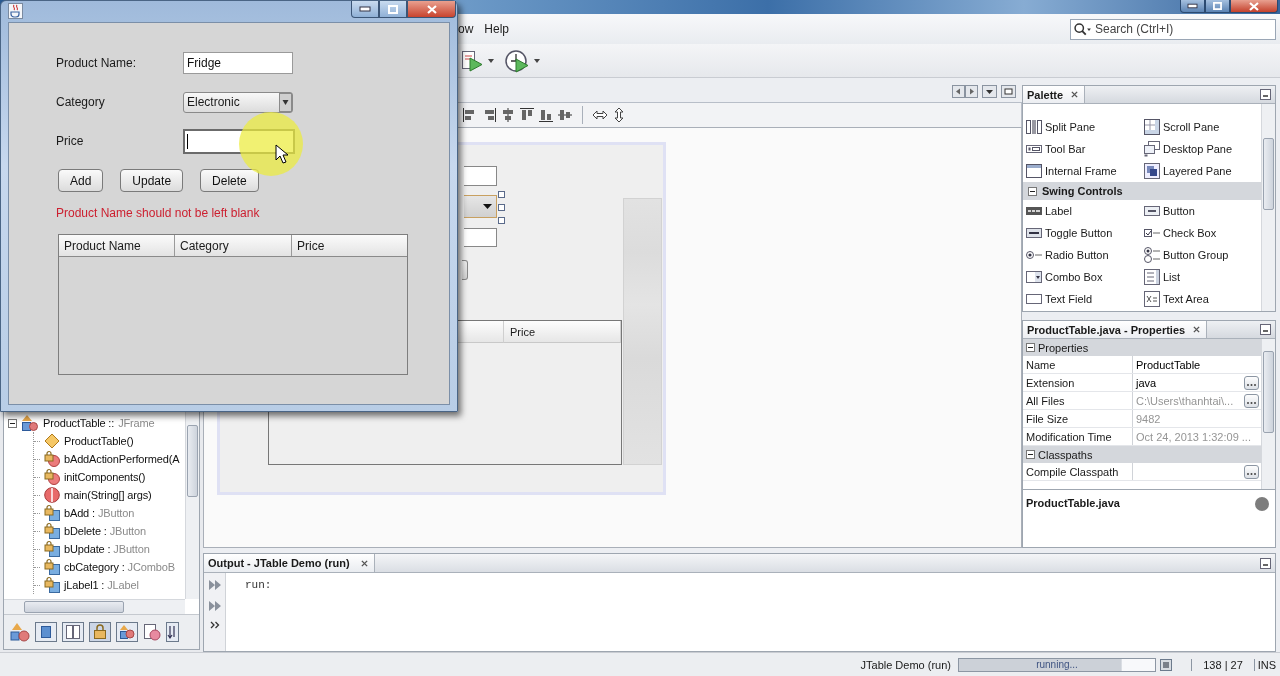 The width and height of the screenshot is (1280, 676). I want to click on tree-item: main(String[] args), so click(109, 495).